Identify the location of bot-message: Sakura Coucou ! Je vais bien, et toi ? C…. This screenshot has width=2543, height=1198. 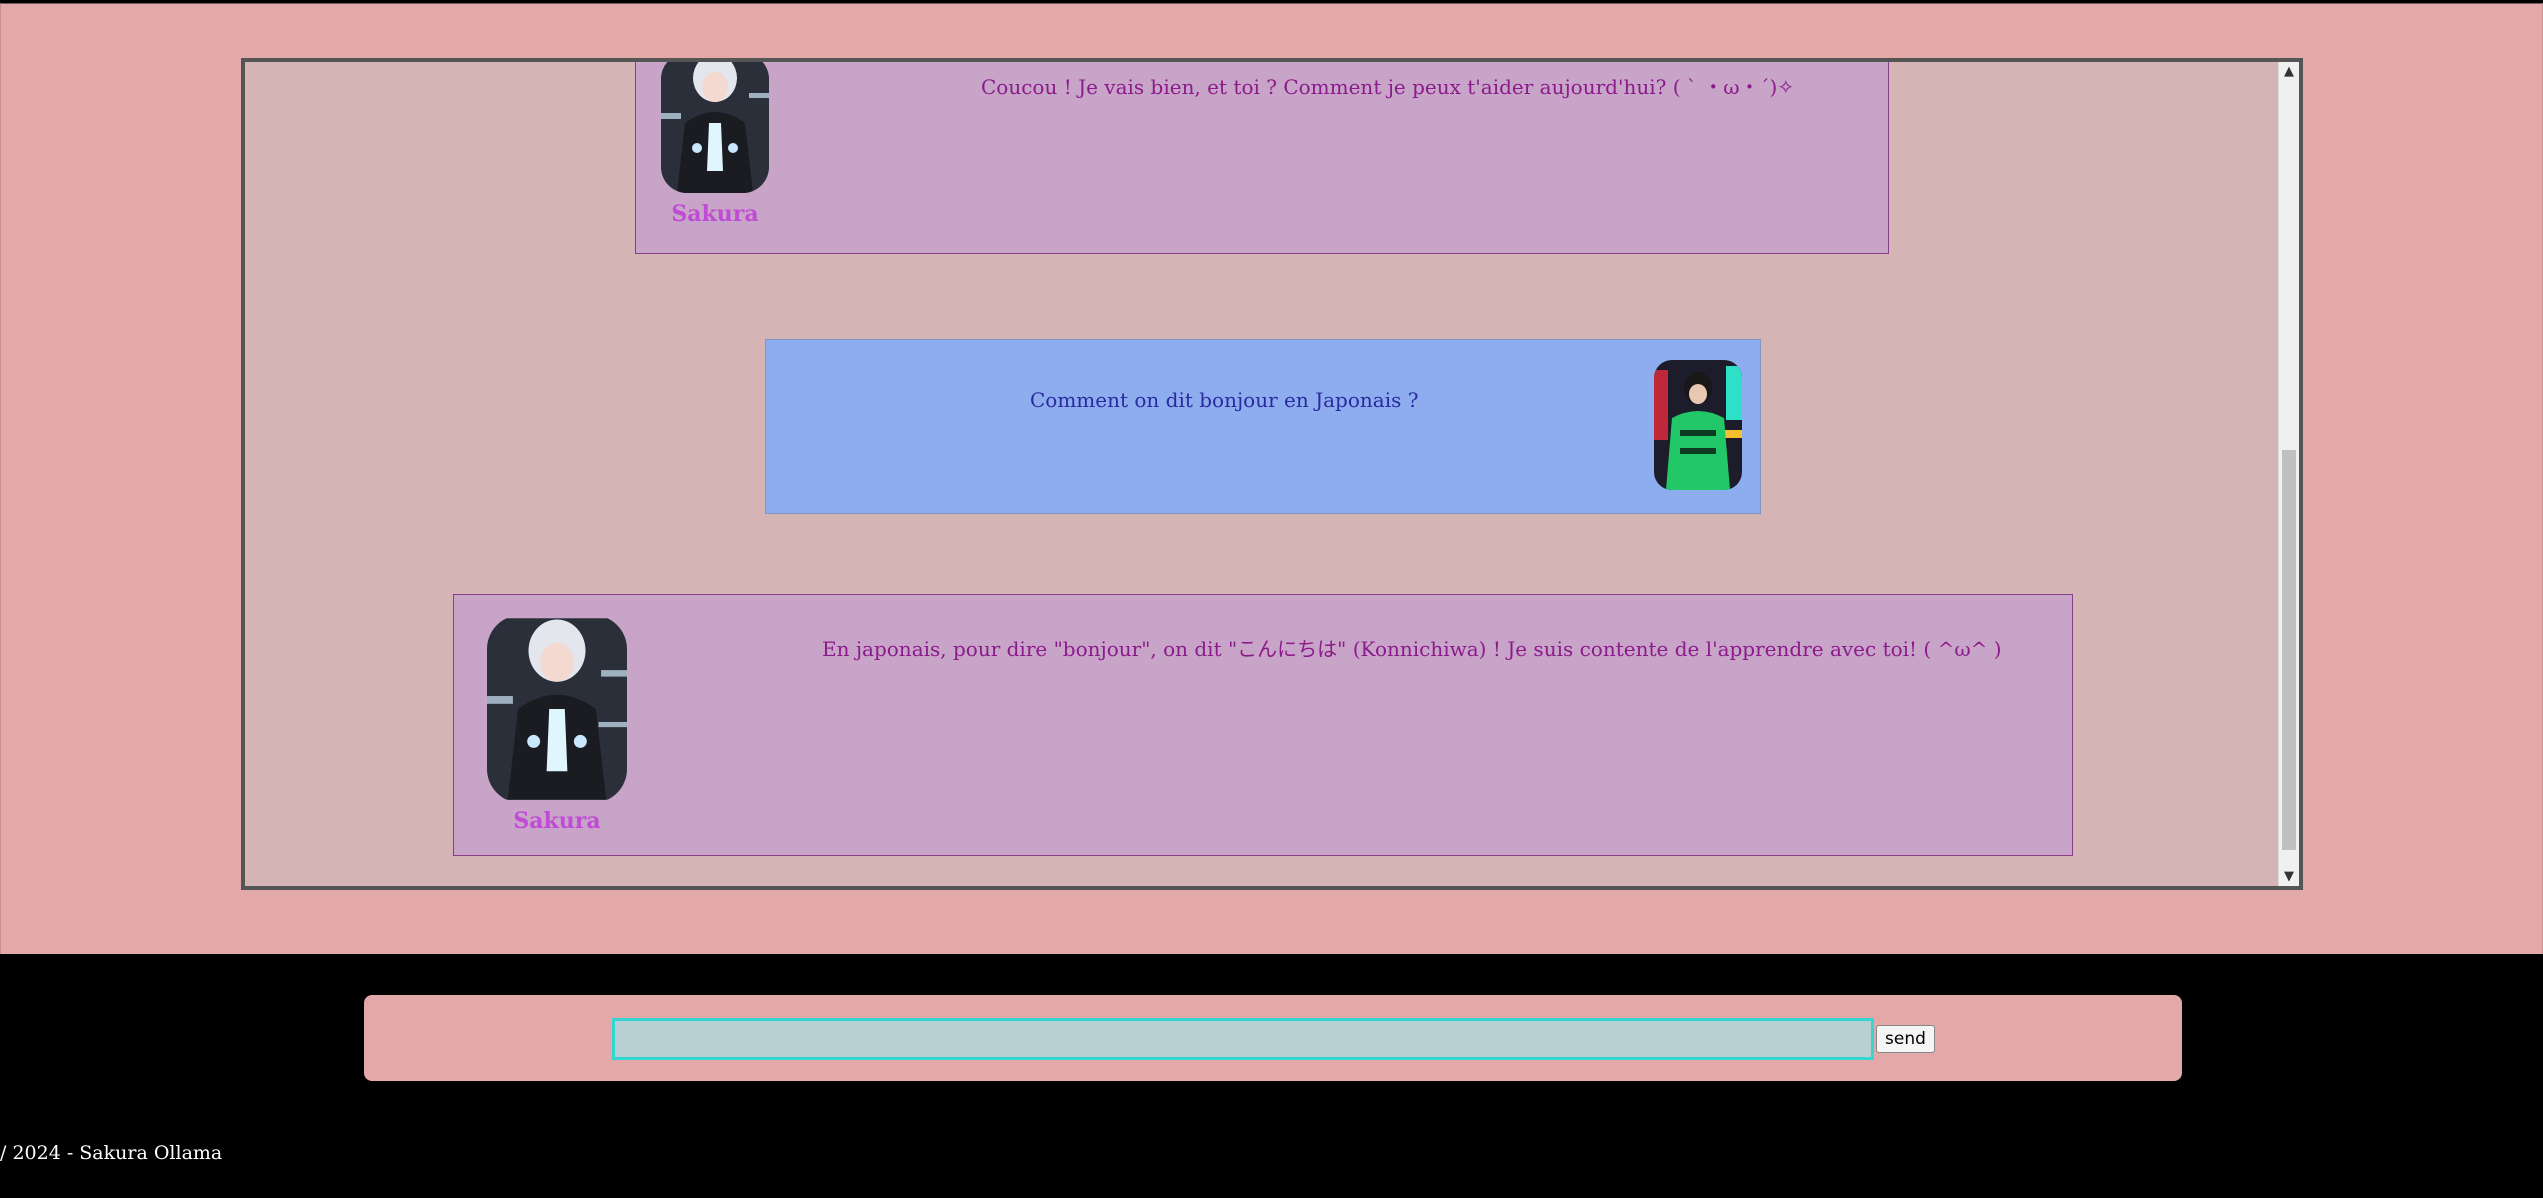
(1262, 158).